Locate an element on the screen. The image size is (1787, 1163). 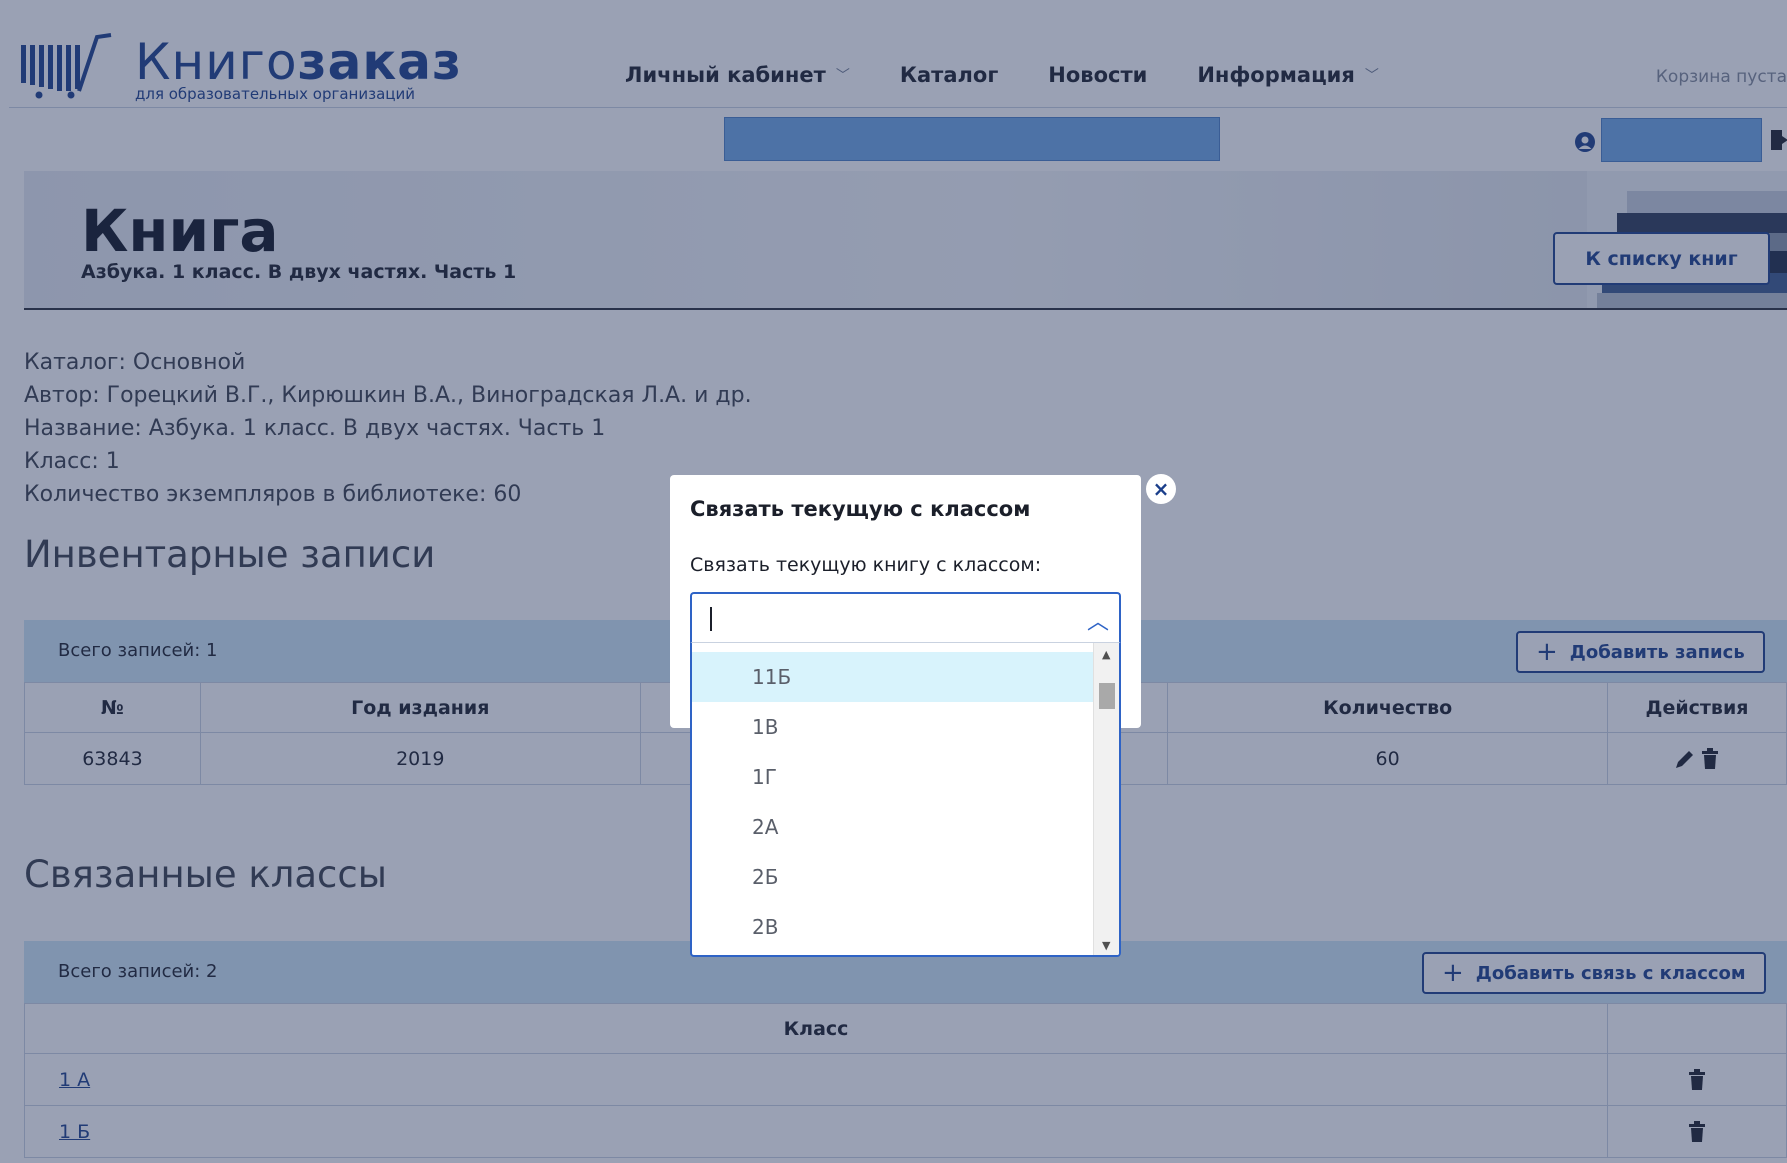
scroll-up-arrow-icon: ▲ is located at coordinates (1106, 654).